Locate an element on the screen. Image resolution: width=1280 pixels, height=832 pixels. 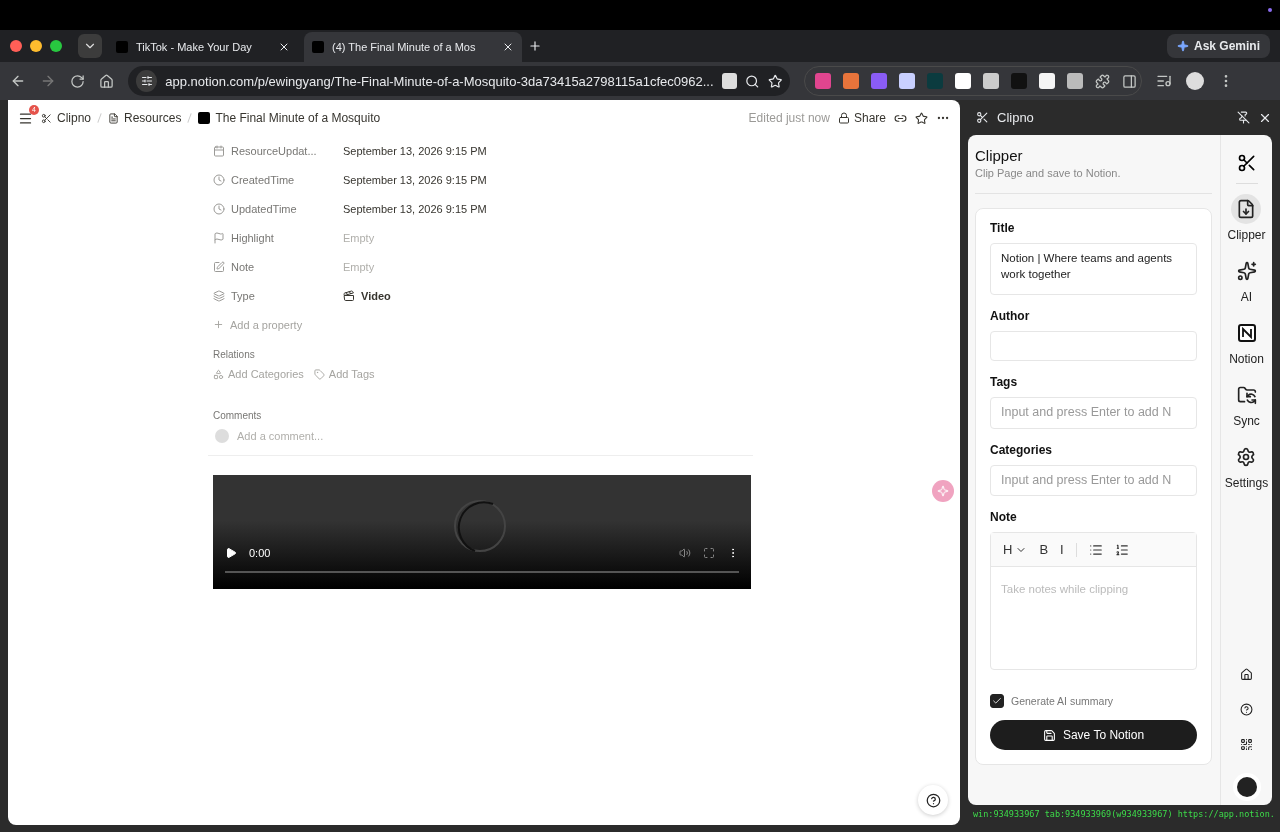
italic-button: I is located at coordinates (1062, 549).